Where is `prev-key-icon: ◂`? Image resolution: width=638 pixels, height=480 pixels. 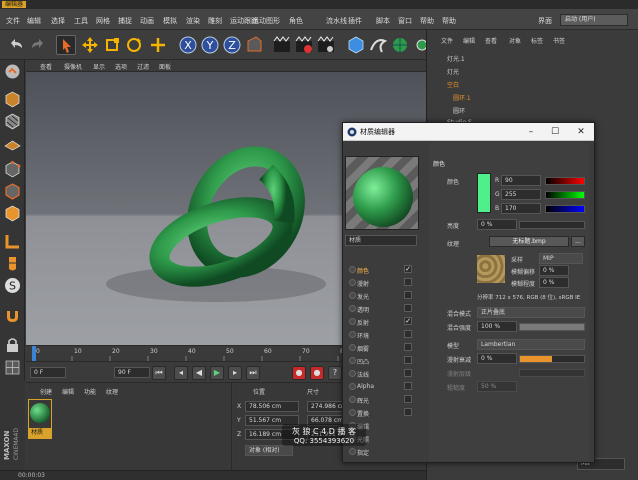 prev-key-icon: ◂ is located at coordinates (181, 373).